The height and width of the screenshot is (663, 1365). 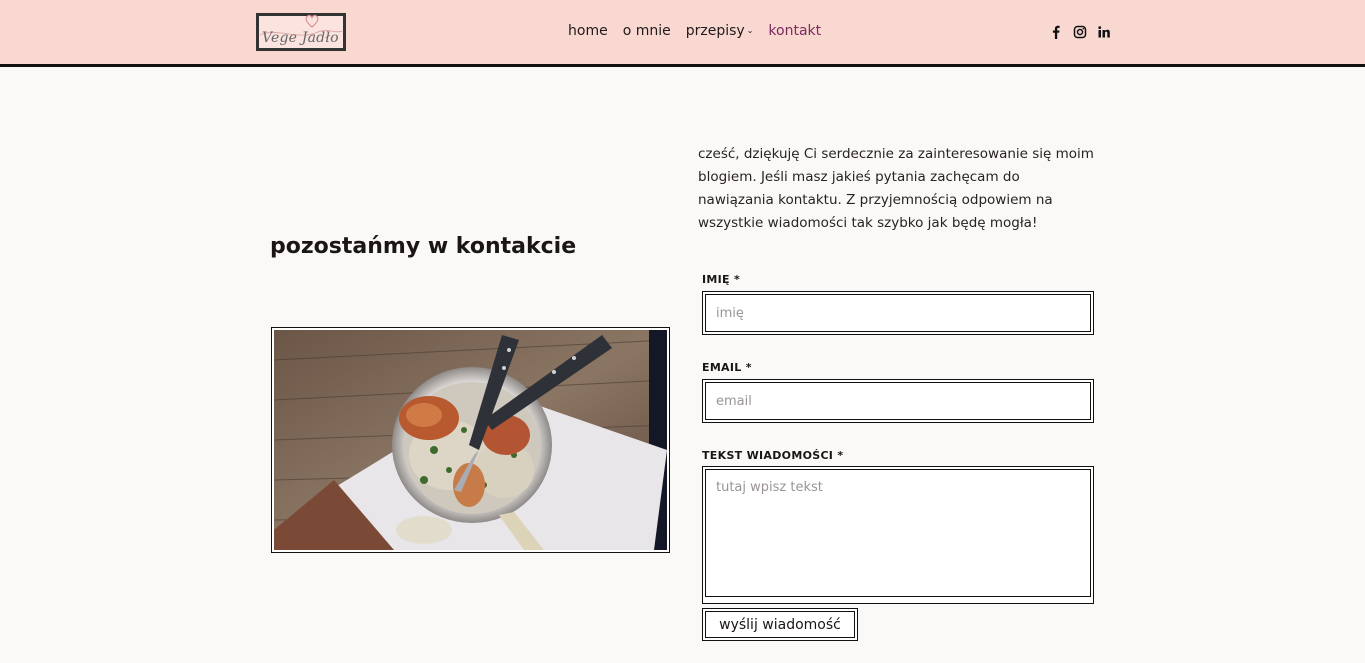 I want to click on email-input, so click(x=898, y=401).